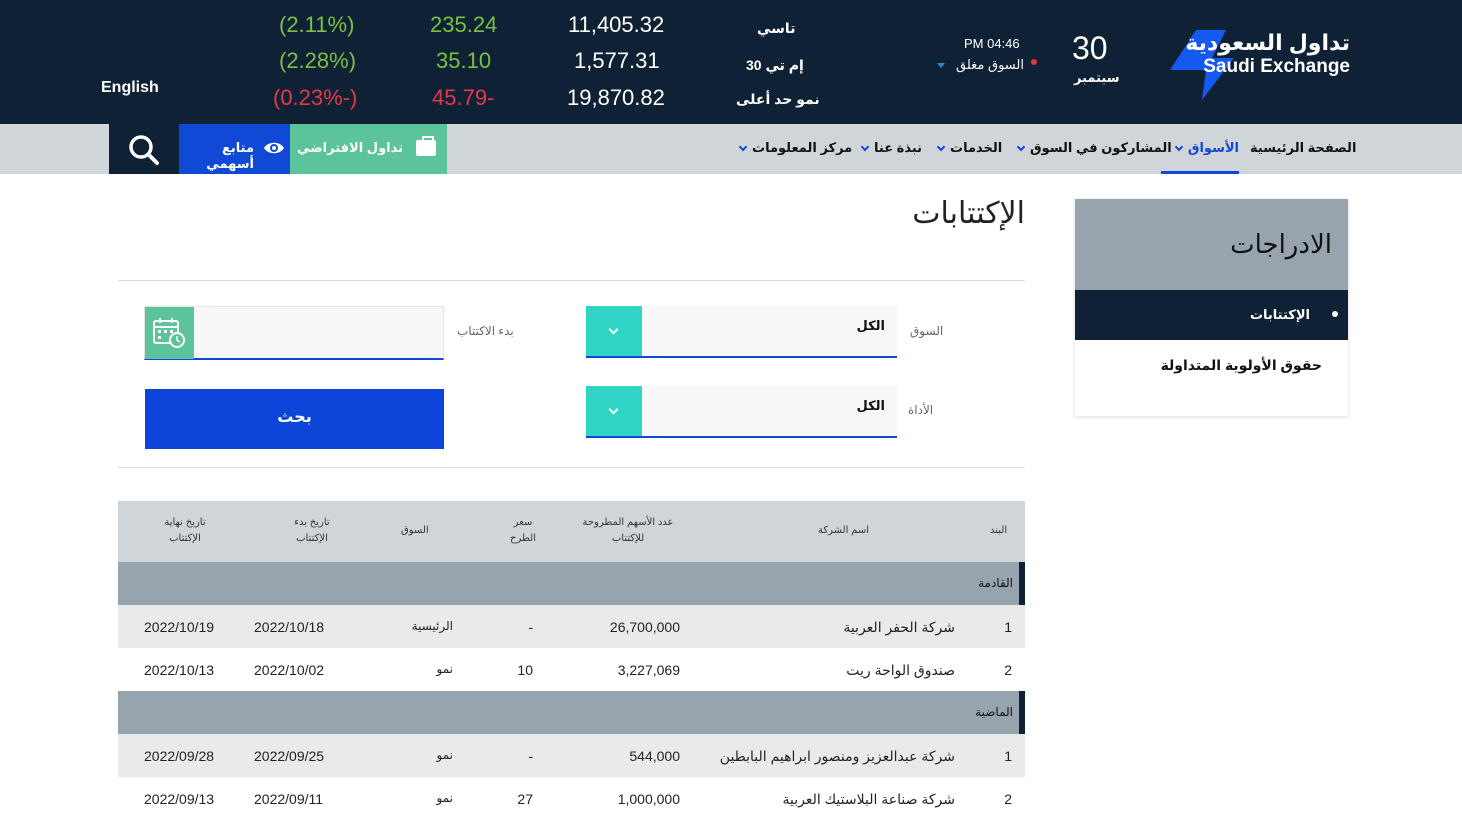 This screenshot has width=1462, height=820. I want to click on header-start-line1: تاريخ بدء, so click(312, 522).